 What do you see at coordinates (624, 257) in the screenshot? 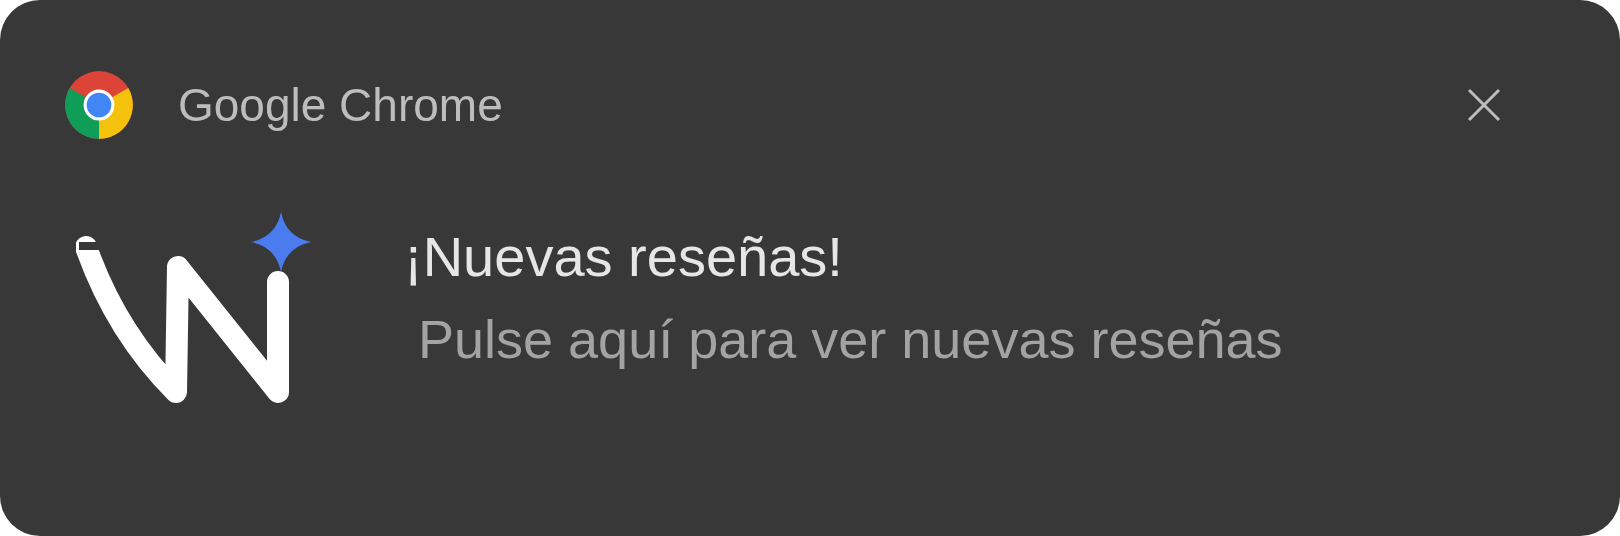
I see `notification-title: ¡Nuevas reseñas!` at bounding box center [624, 257].